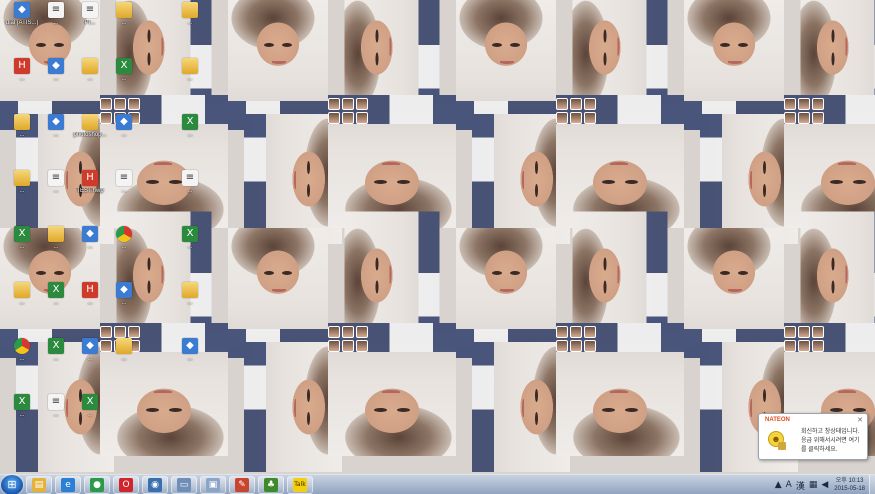 This screenshot has width=875, height=494. I want to click on notepad-icon: ▭, so click(184, 484).